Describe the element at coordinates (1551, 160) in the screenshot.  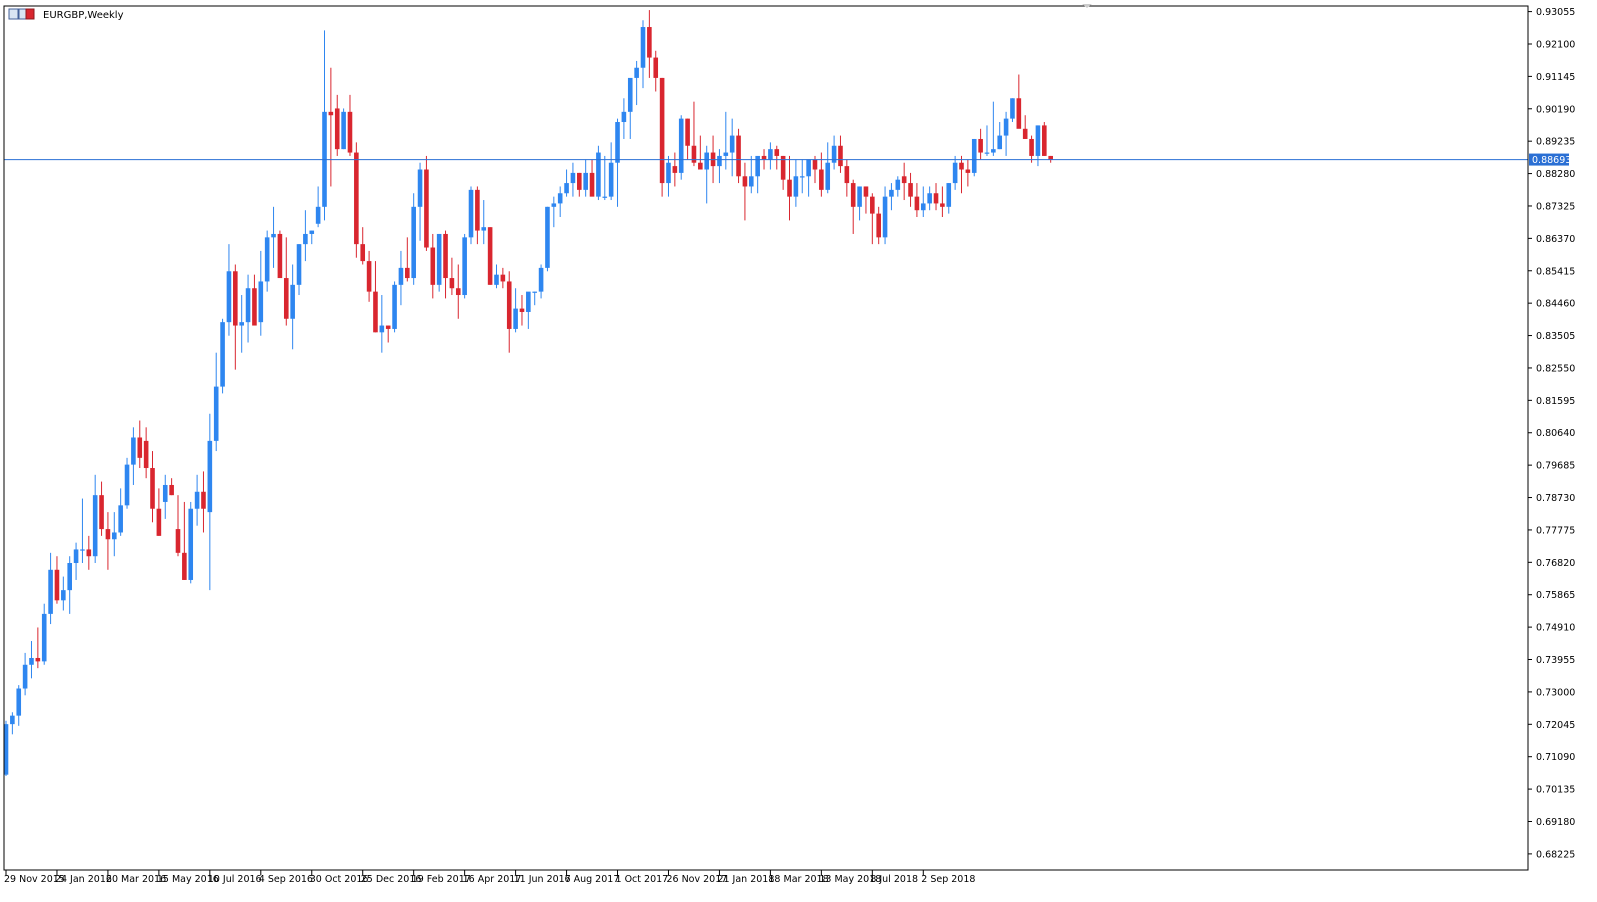
I see `price-line-label: 0.88693` at that location.